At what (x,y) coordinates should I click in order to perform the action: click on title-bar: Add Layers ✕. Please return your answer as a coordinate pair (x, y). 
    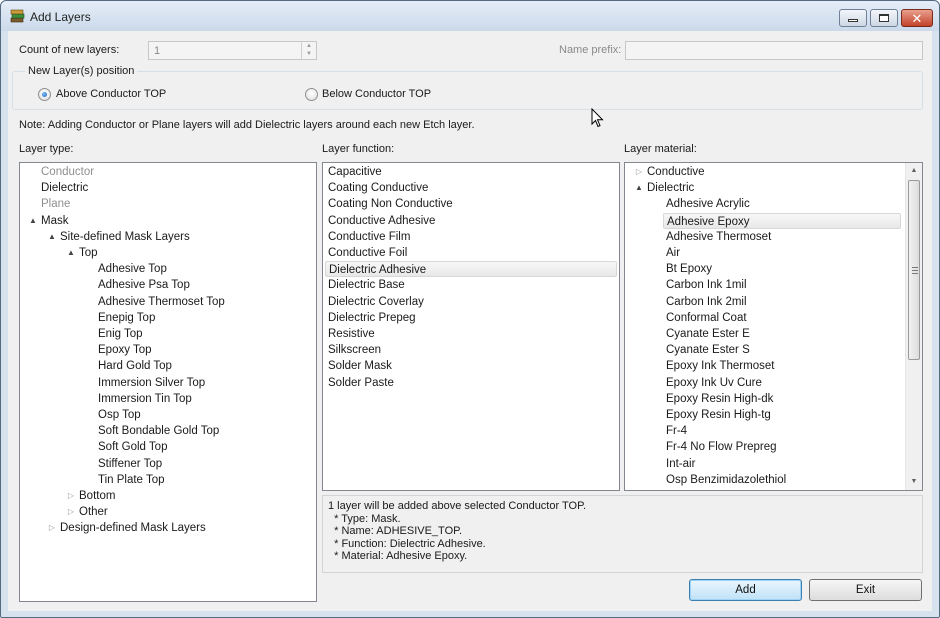
    Looking at the image, I should click on (470, 16).